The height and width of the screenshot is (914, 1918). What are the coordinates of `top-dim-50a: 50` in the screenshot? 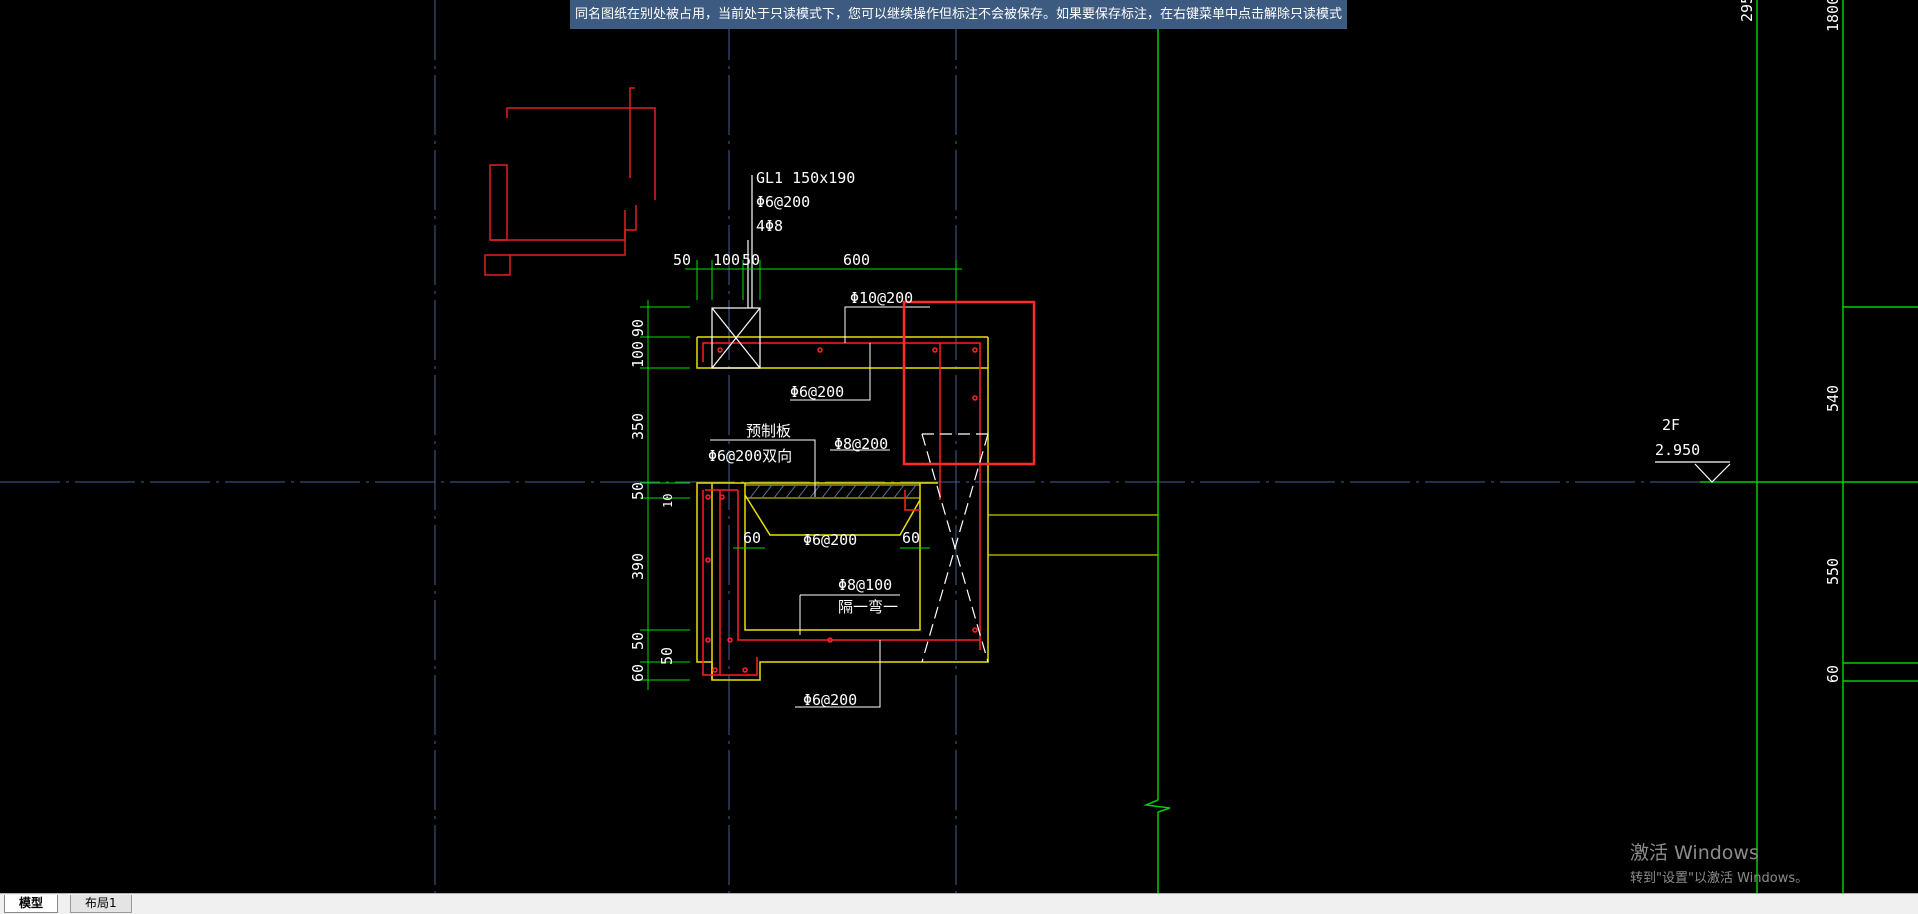 It's located at (682, 260).